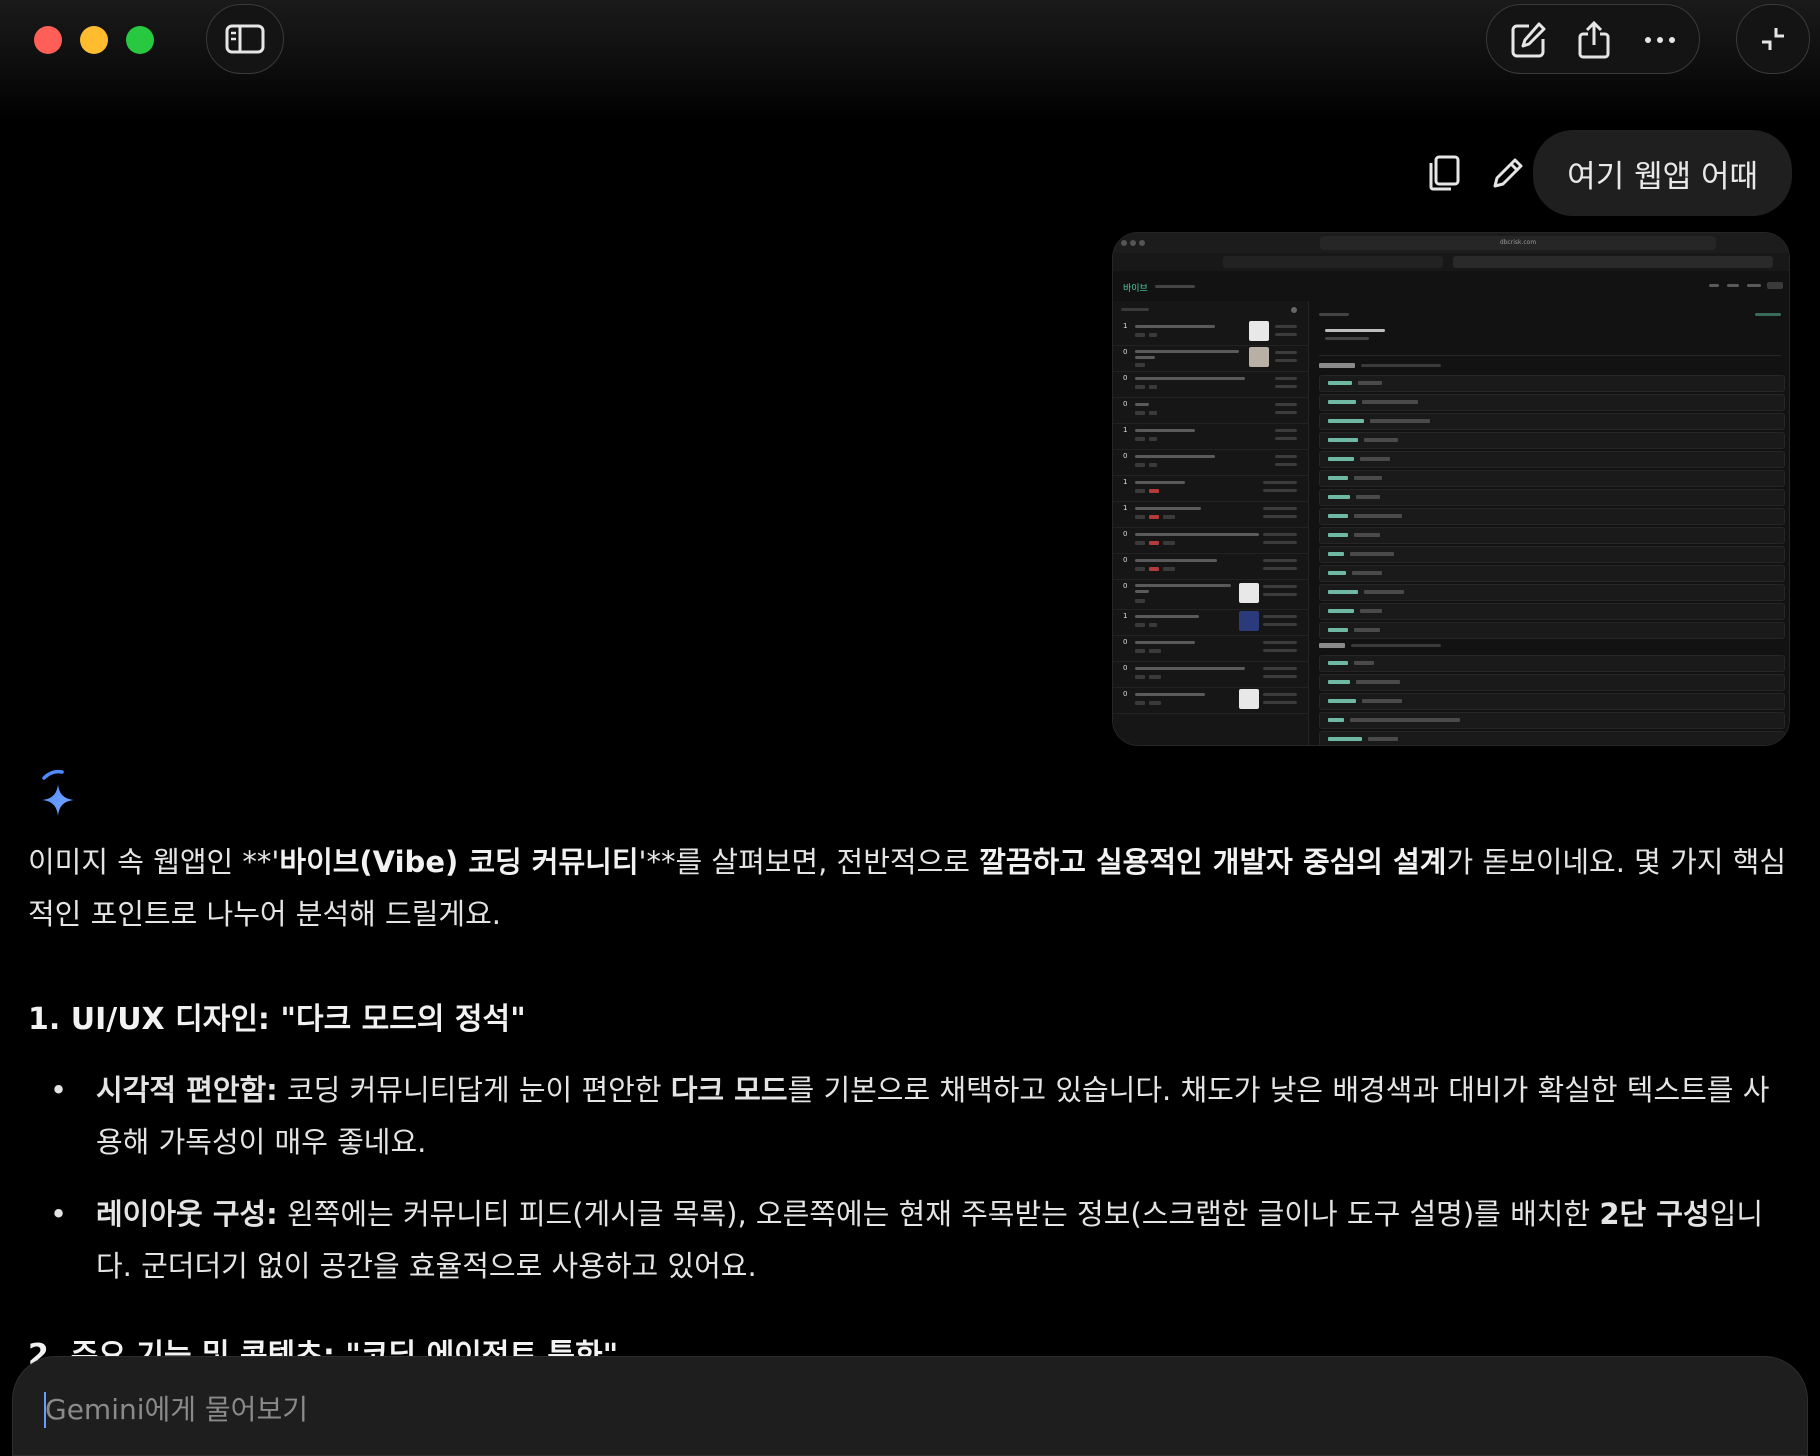  Describe the element at coordinates (187, 1090) in the screenshot. I see `bullet-1-title: 시각적 편안함:` at that location.